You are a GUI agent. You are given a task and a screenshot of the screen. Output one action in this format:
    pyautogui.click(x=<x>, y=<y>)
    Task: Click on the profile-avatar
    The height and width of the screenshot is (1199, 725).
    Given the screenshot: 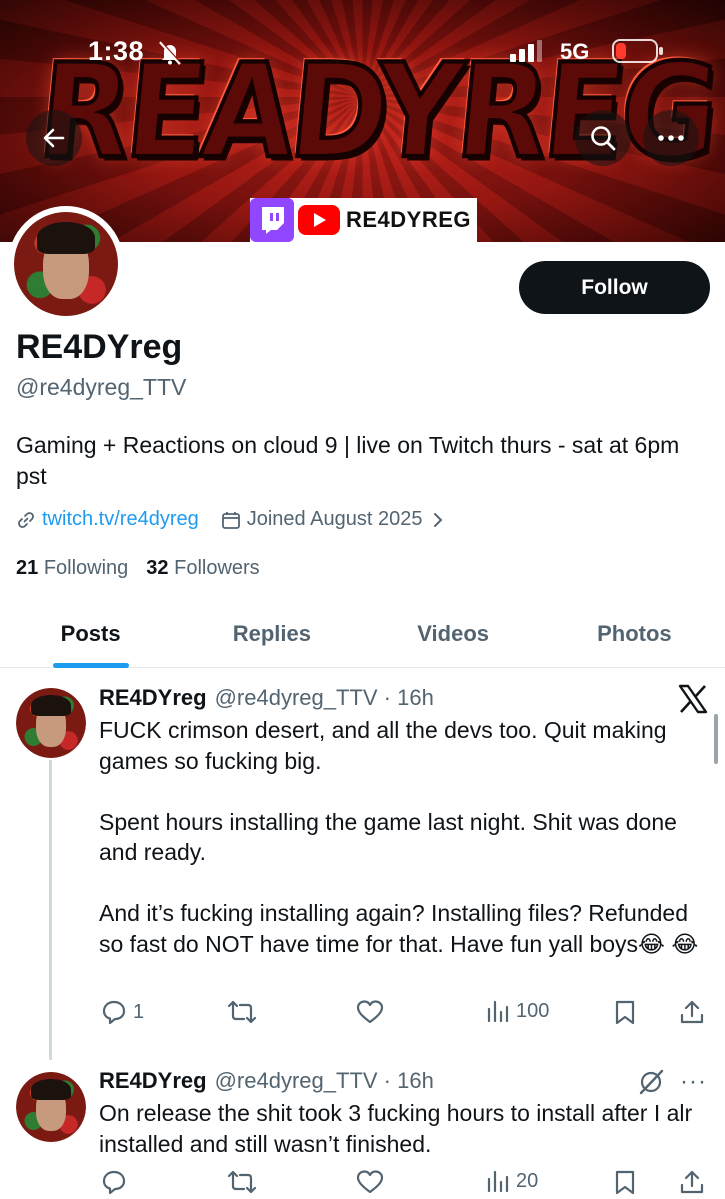 What is the action you would take?
    pyautogui.click(x=66, y=264)
    